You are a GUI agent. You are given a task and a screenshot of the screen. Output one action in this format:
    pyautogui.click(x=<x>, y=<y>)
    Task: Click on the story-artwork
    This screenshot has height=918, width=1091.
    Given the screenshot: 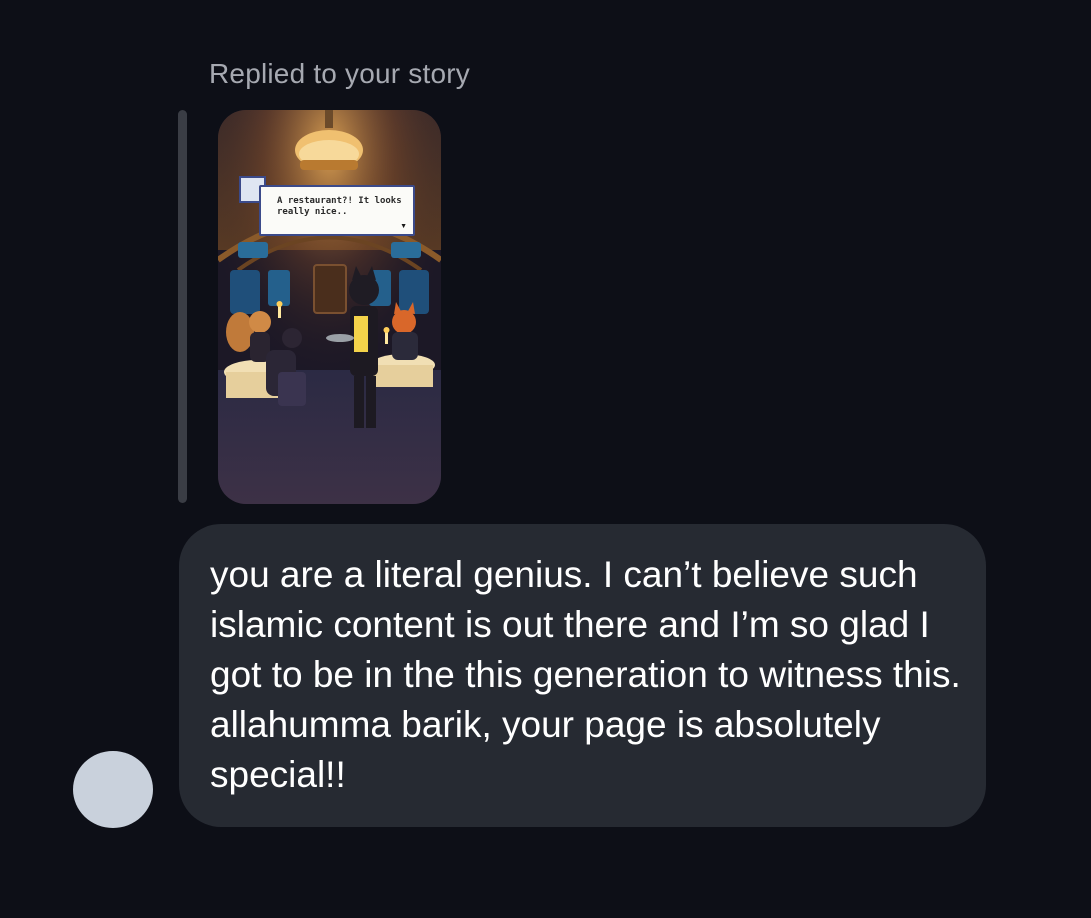 What is the action you would take?
    pyautogui.click(x=329, y=307)
    